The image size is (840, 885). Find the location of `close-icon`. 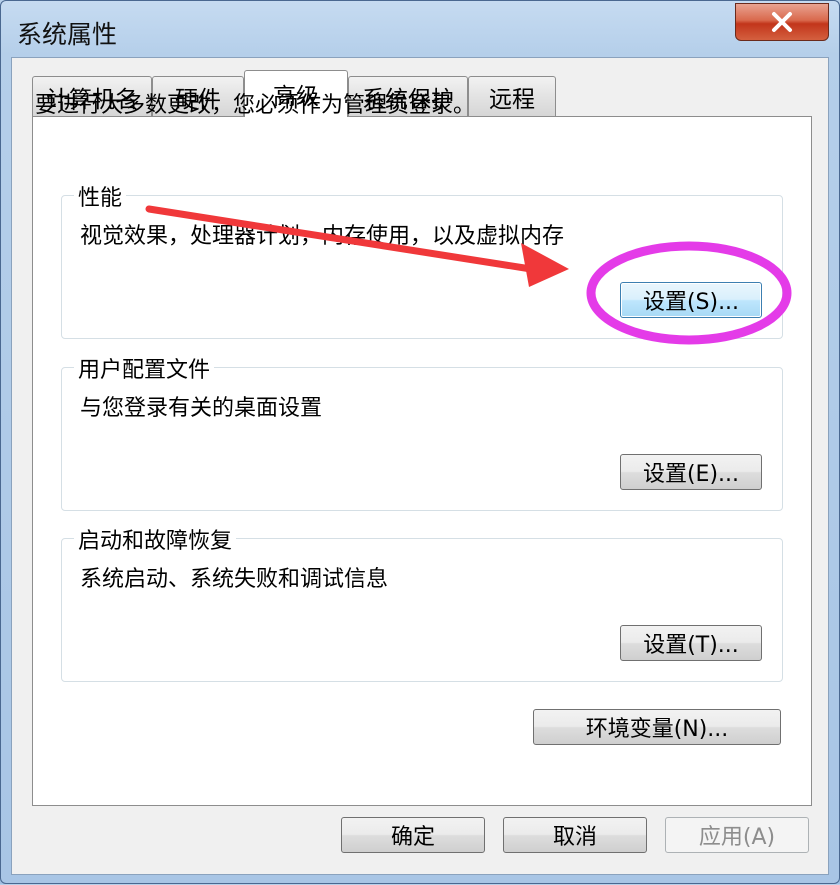

close-icon is located at coordinates (782, 22).